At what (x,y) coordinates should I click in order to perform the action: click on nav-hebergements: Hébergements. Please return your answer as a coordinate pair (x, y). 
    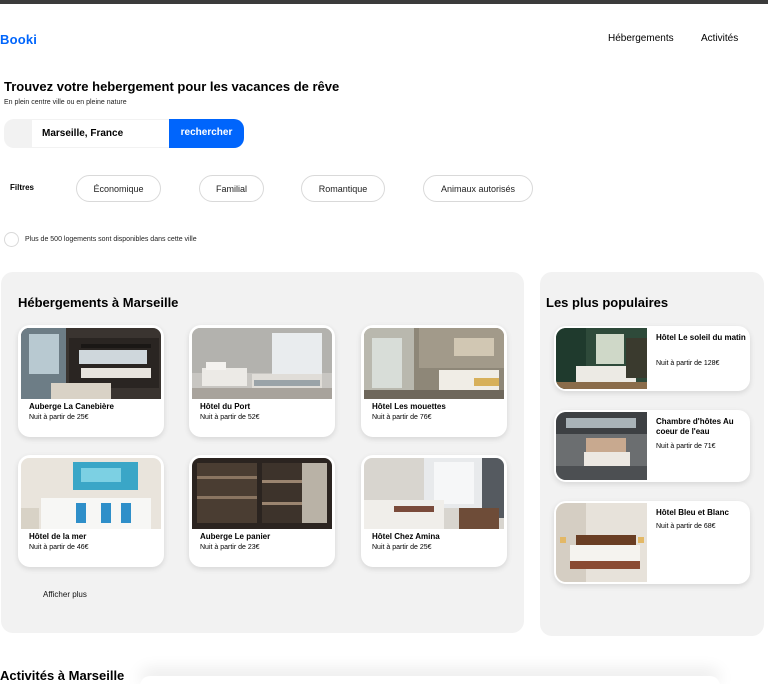
    Looking at the image, I should click on (641, 38).